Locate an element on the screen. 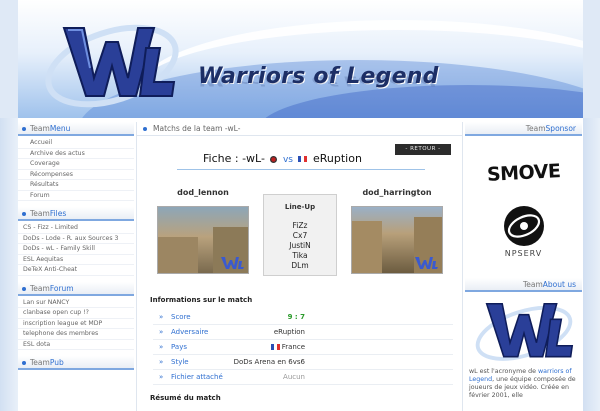 Image resolution: width=600 pixels, height=411 pixels. file-link: ESL Aequitas is located at coordinates (76, 260).